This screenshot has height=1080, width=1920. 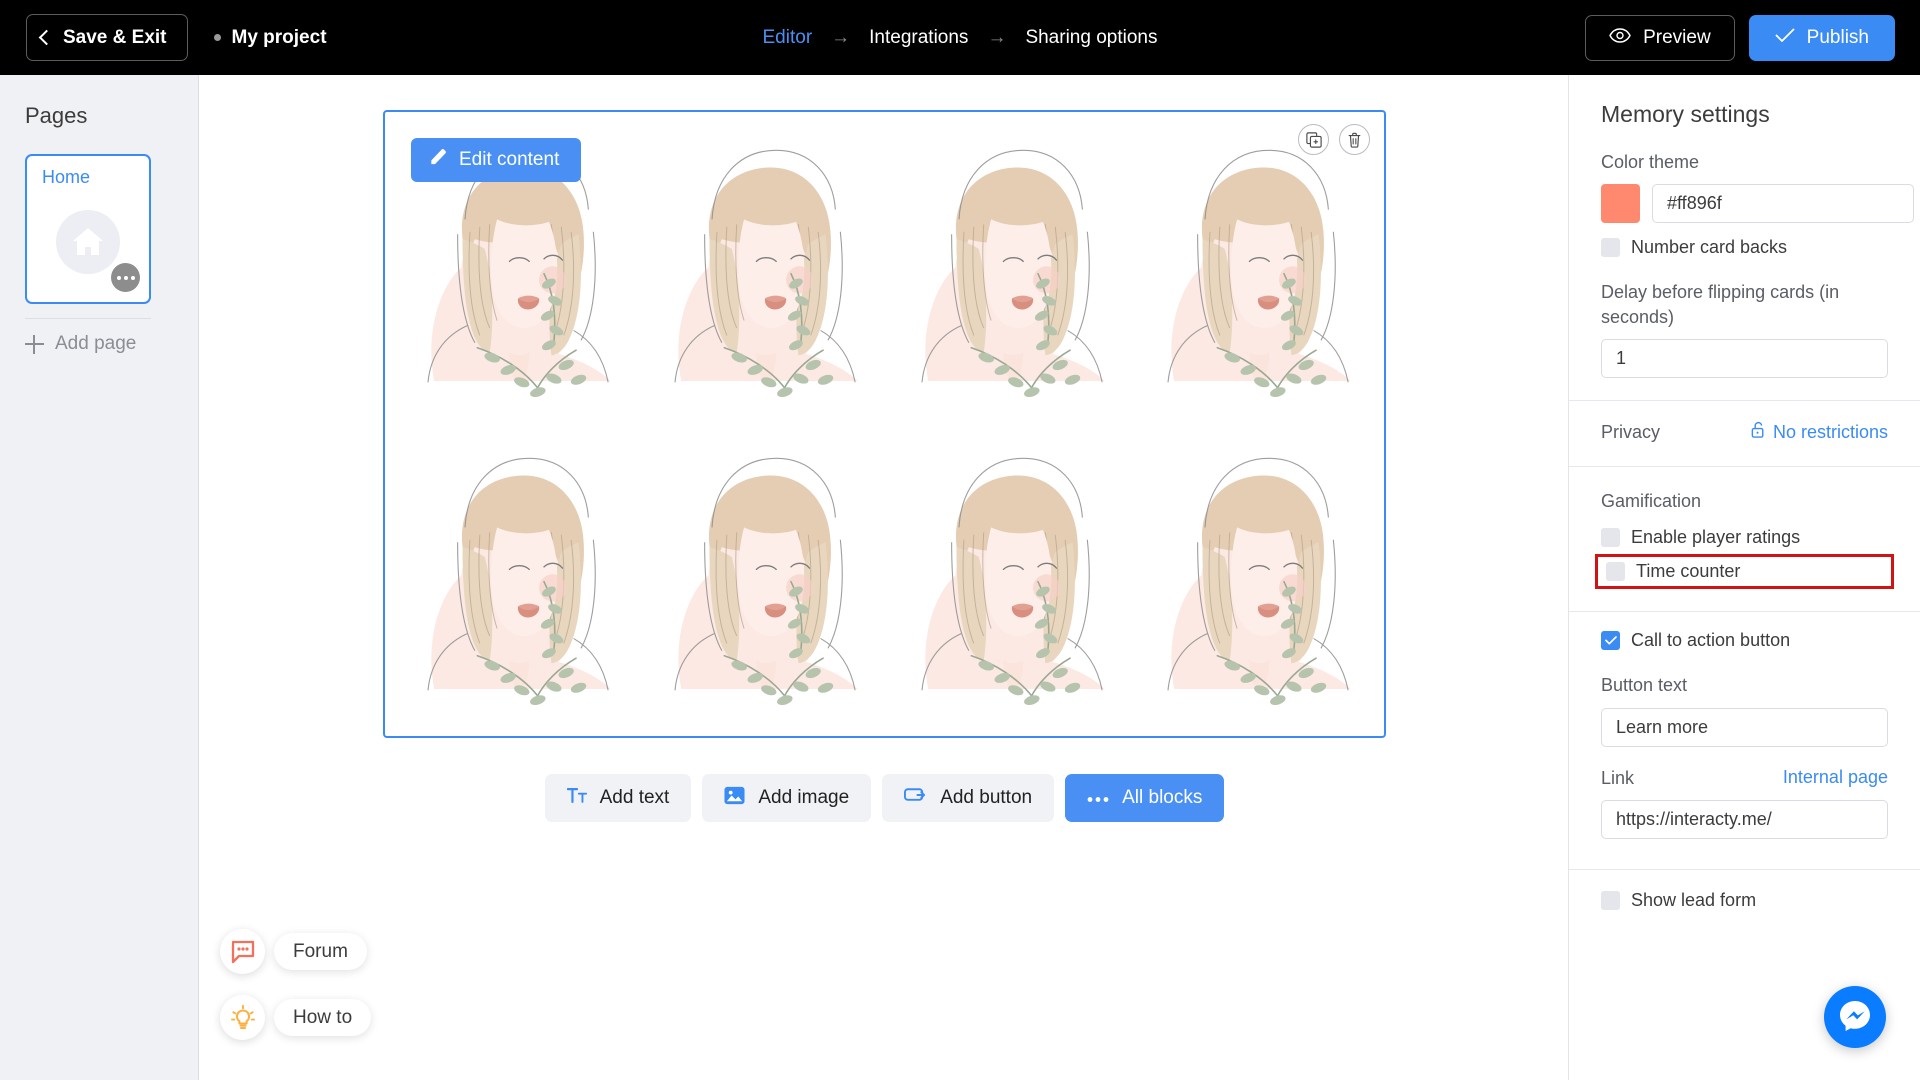 I want to click on sidebar-item-home: Home, so click(x=88, y=229).